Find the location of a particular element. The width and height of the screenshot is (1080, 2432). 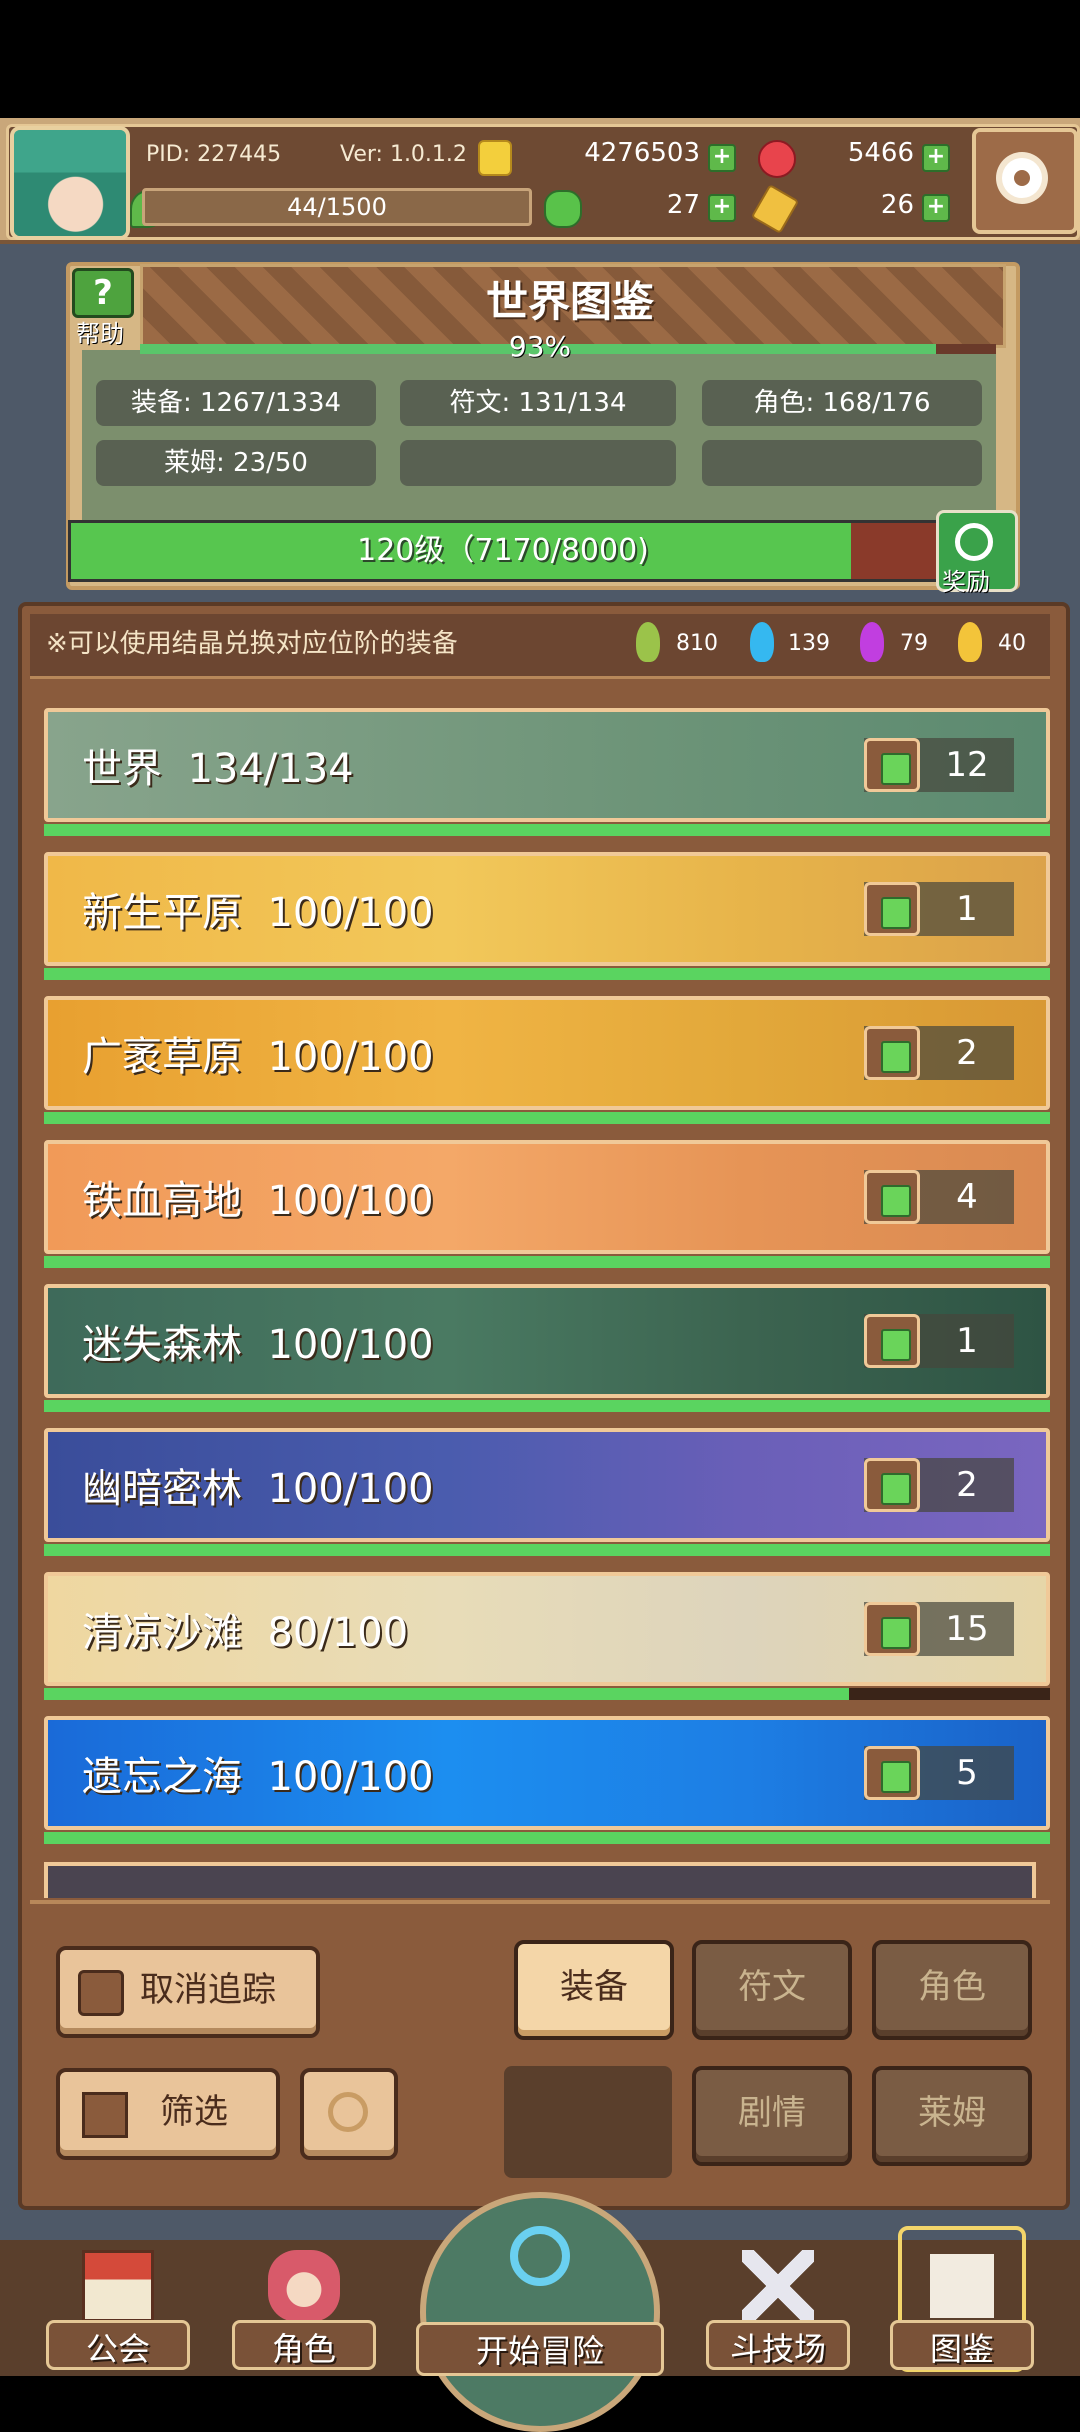

nav-start-adventure: 开始冒险 is located at coordinates (540, 2312).